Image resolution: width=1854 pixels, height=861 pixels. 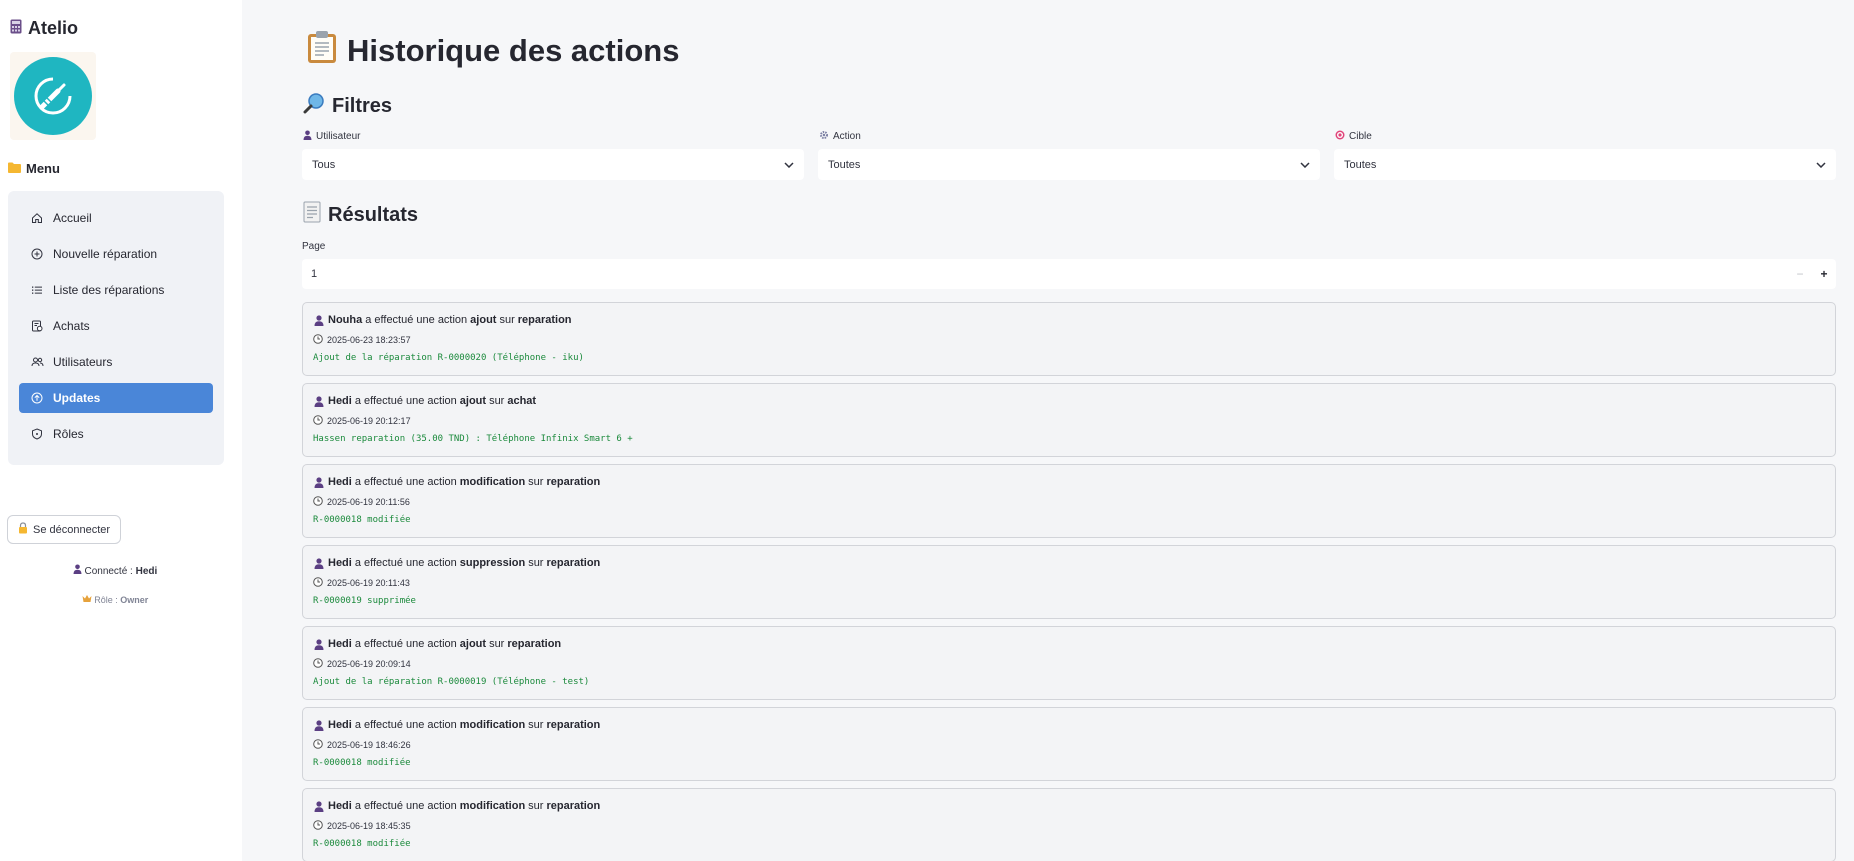 I want to click on sidebar-item-liste-reparations: Liste des réparations, so click(x=116, y=290).